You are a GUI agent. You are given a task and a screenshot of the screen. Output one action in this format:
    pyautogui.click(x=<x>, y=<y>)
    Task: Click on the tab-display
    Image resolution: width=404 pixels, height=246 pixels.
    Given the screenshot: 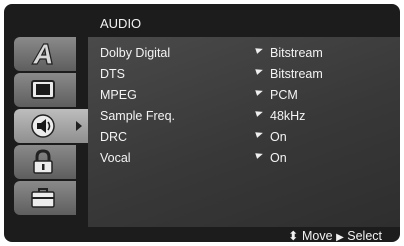 What is the action you would take?
    pyautogui.click(x=45, y=90)
    